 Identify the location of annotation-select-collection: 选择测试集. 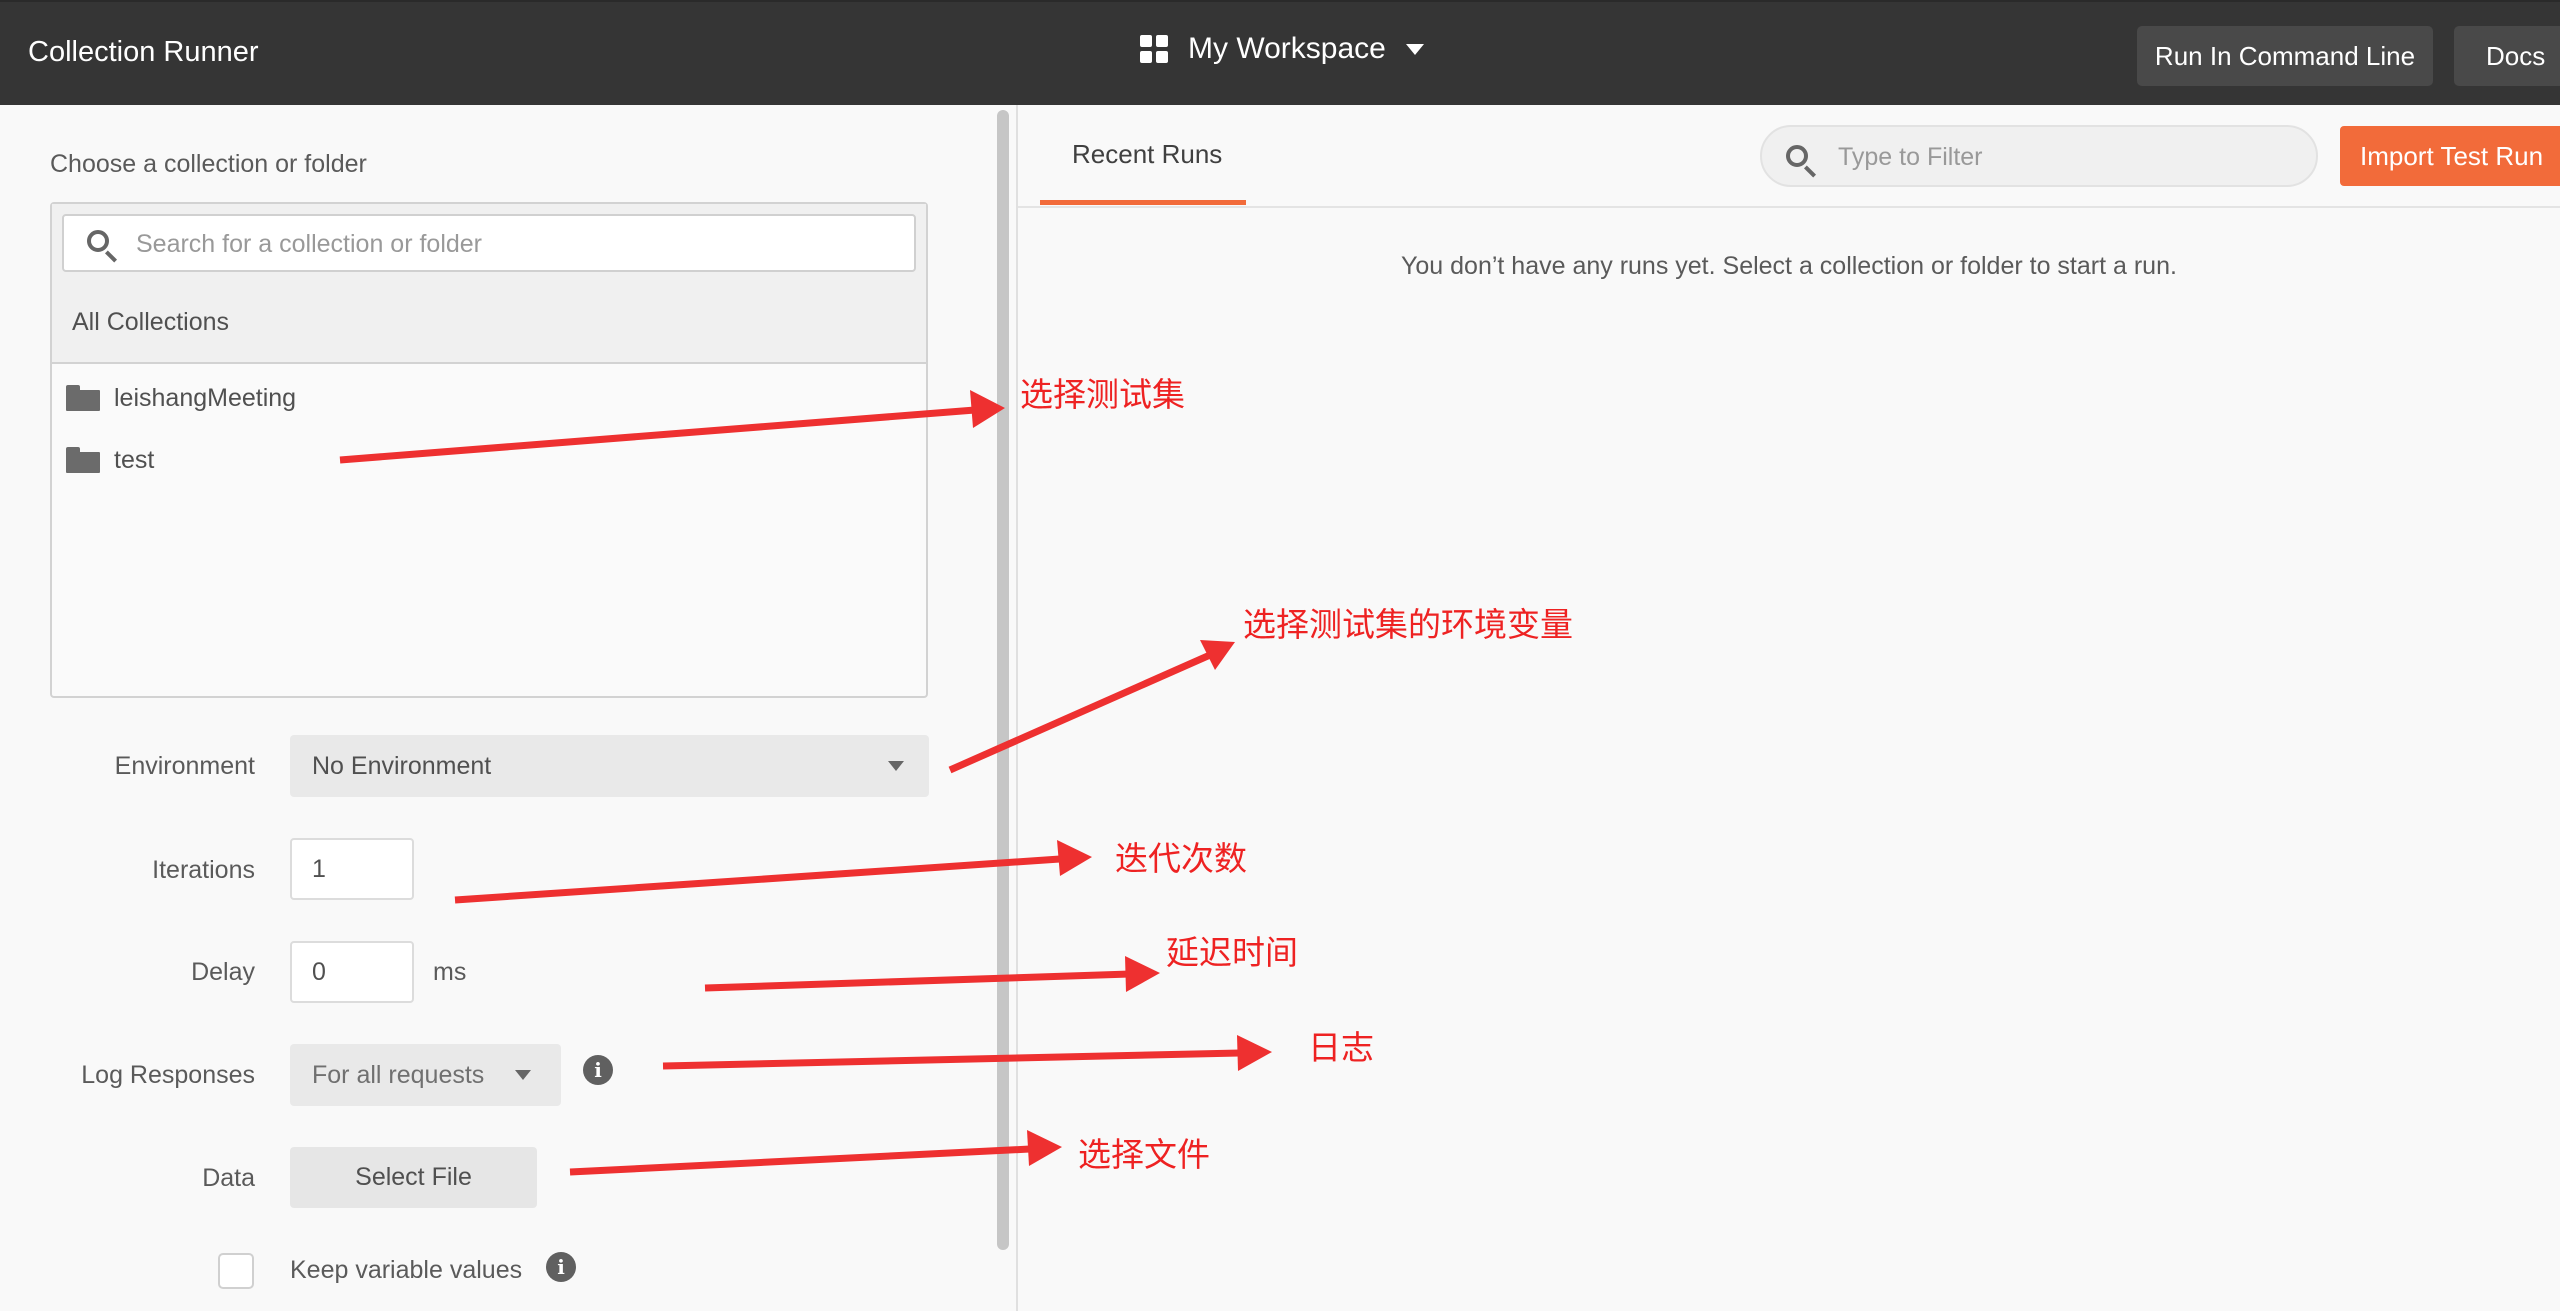
(1102, 394).